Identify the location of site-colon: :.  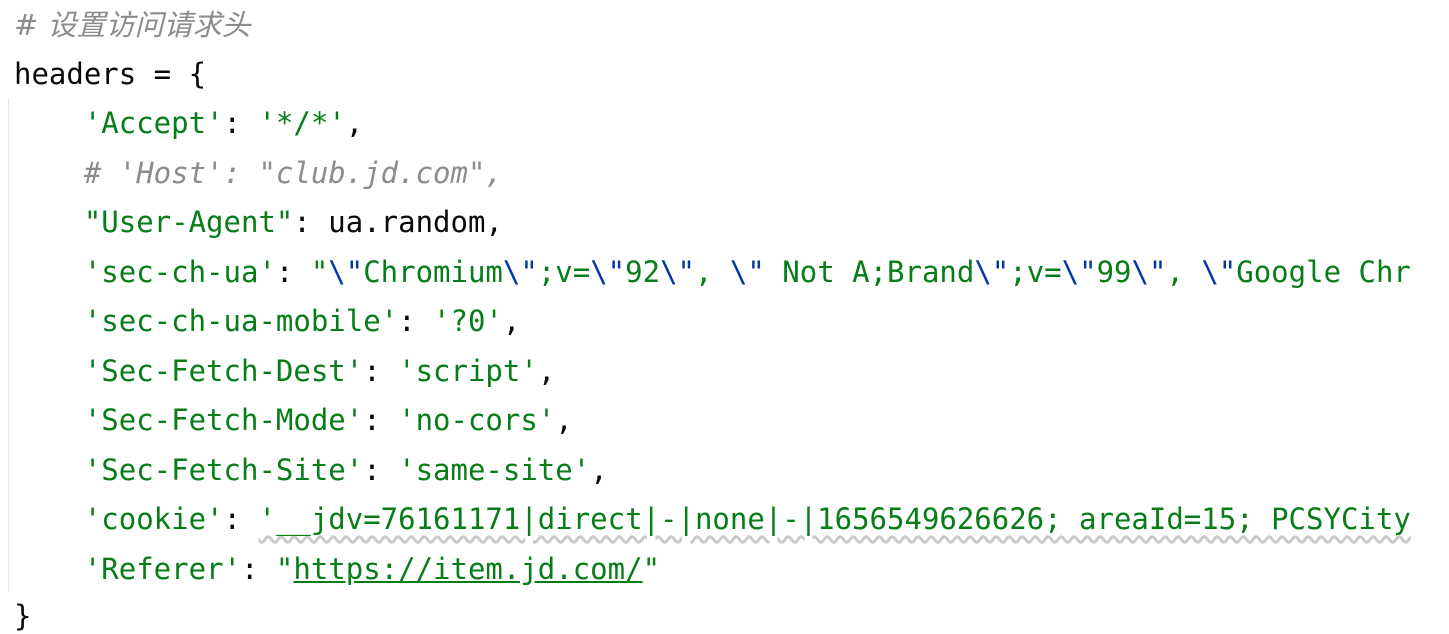
(381, 470).